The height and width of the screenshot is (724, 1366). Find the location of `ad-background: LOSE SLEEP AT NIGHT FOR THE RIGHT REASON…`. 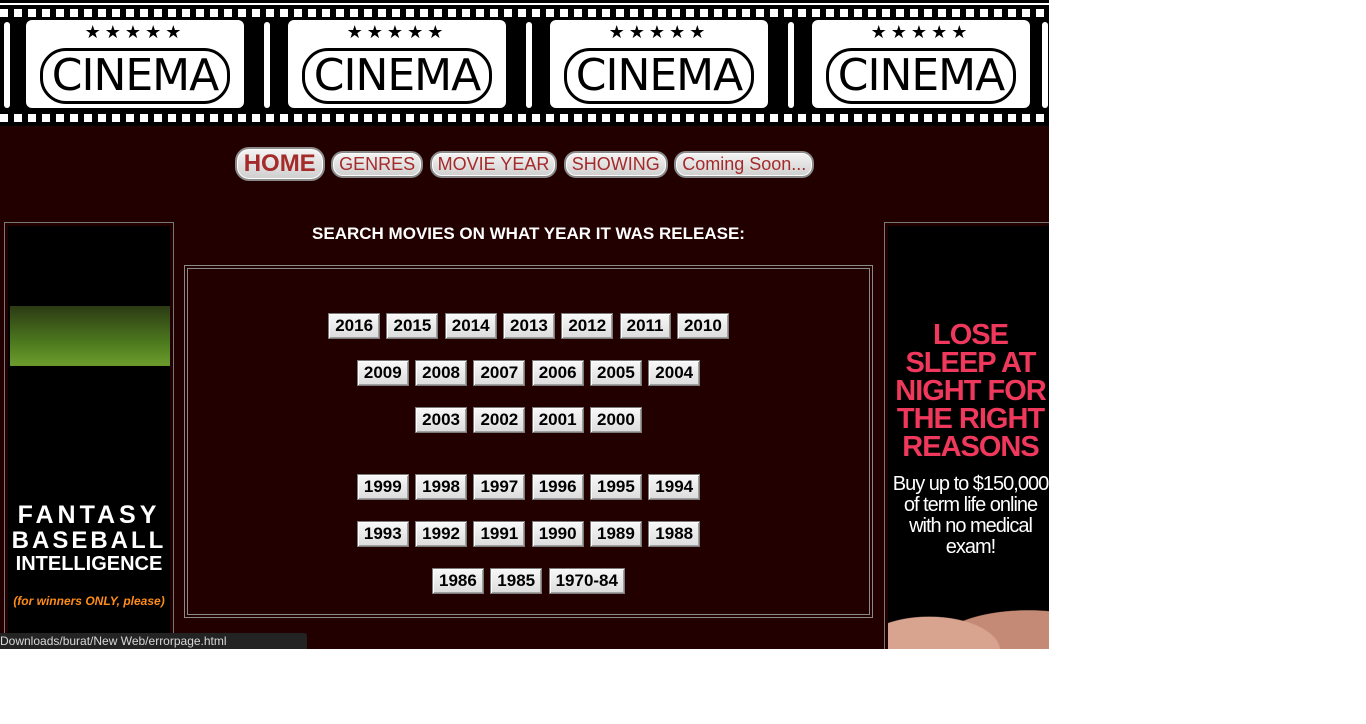

ad-background: LOSE SLEEP AT NIGHT FOR THE RIGHT REASON… is located at coordinates (968, 437).